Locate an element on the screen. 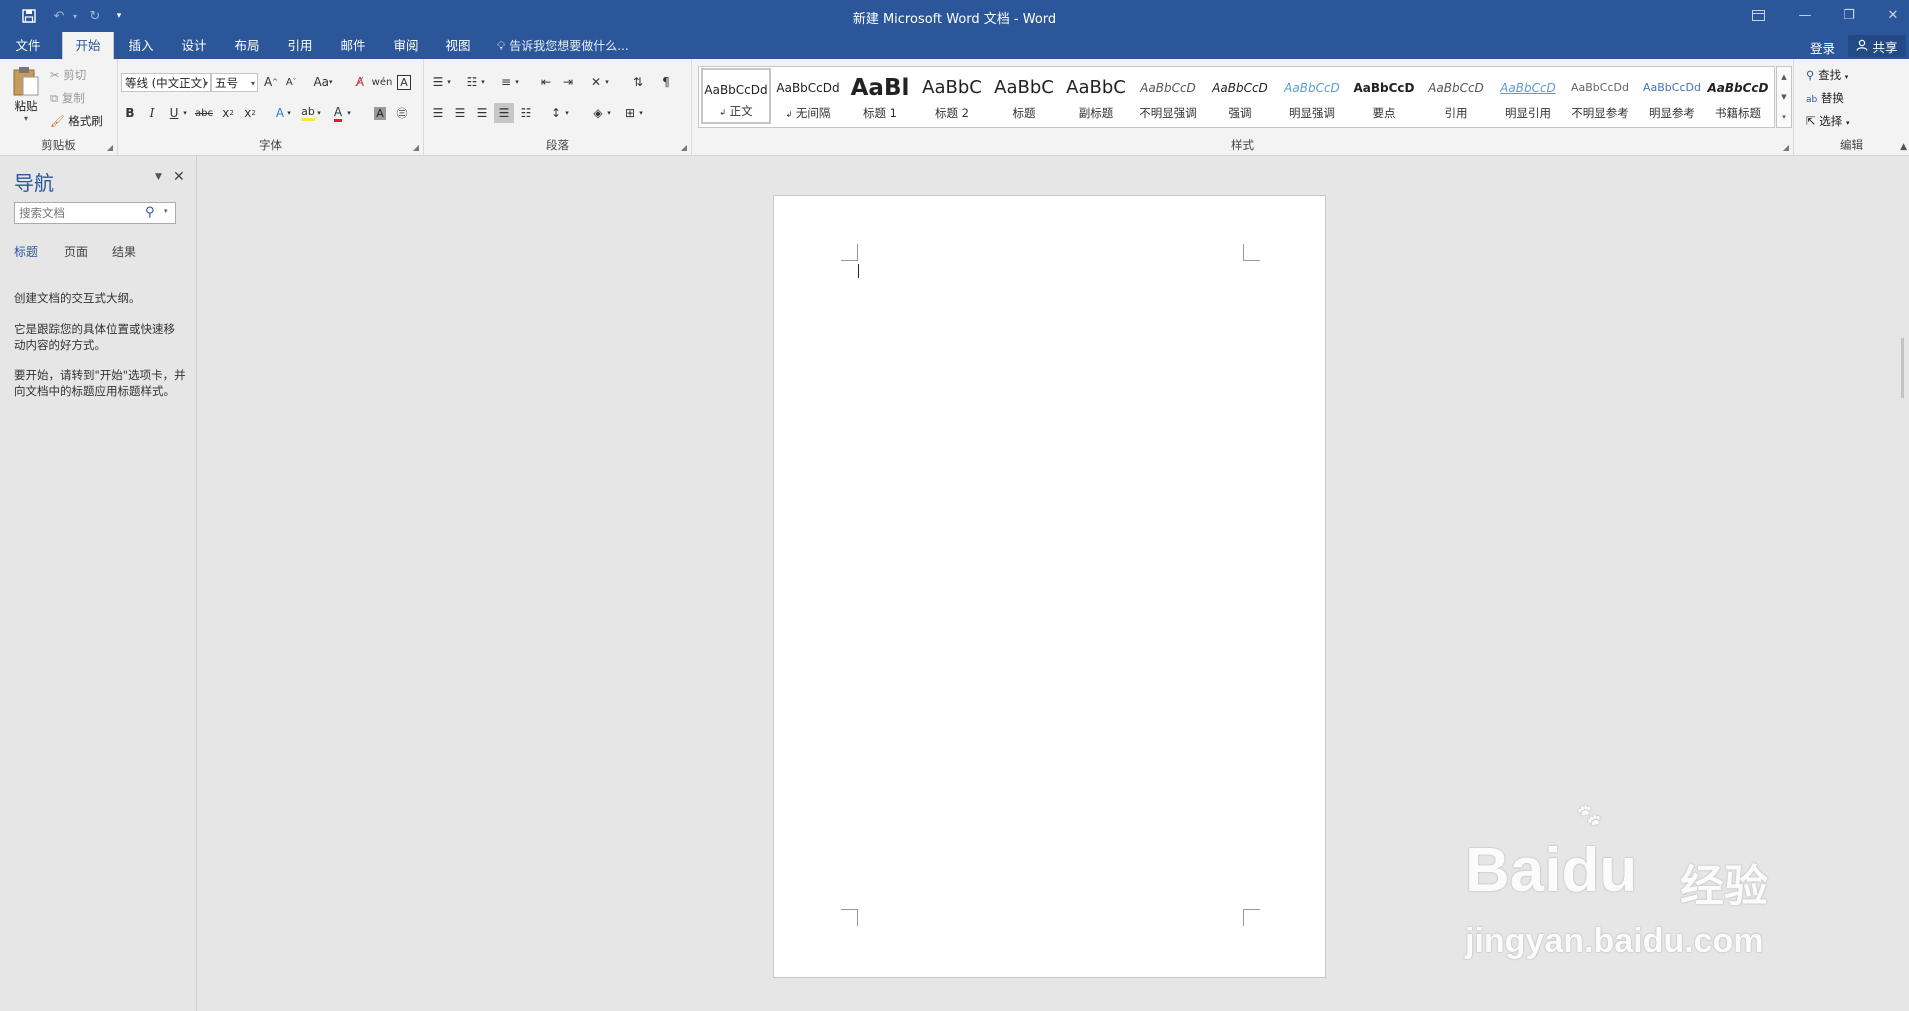  font-name-combo: 等线 (中文正文) ▾ is located at coordinates (166, 82).